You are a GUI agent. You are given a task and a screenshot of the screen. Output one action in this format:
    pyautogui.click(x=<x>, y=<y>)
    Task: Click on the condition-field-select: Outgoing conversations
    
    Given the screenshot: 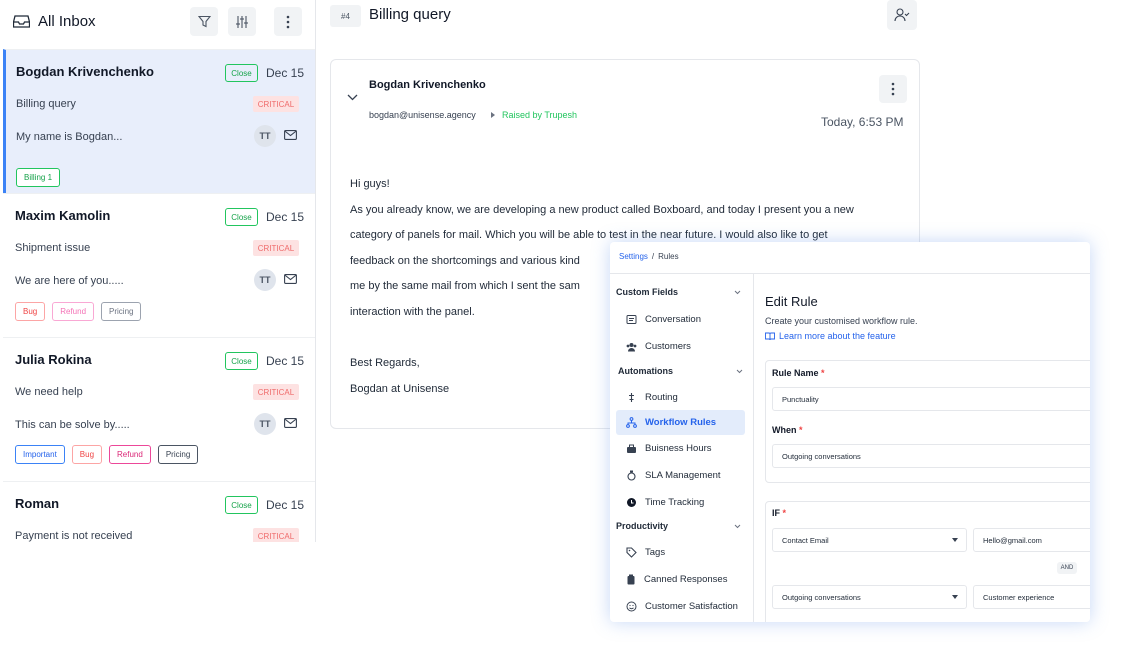 What is the action you would take?
    pyautogui.click(x=869, y=597)
    